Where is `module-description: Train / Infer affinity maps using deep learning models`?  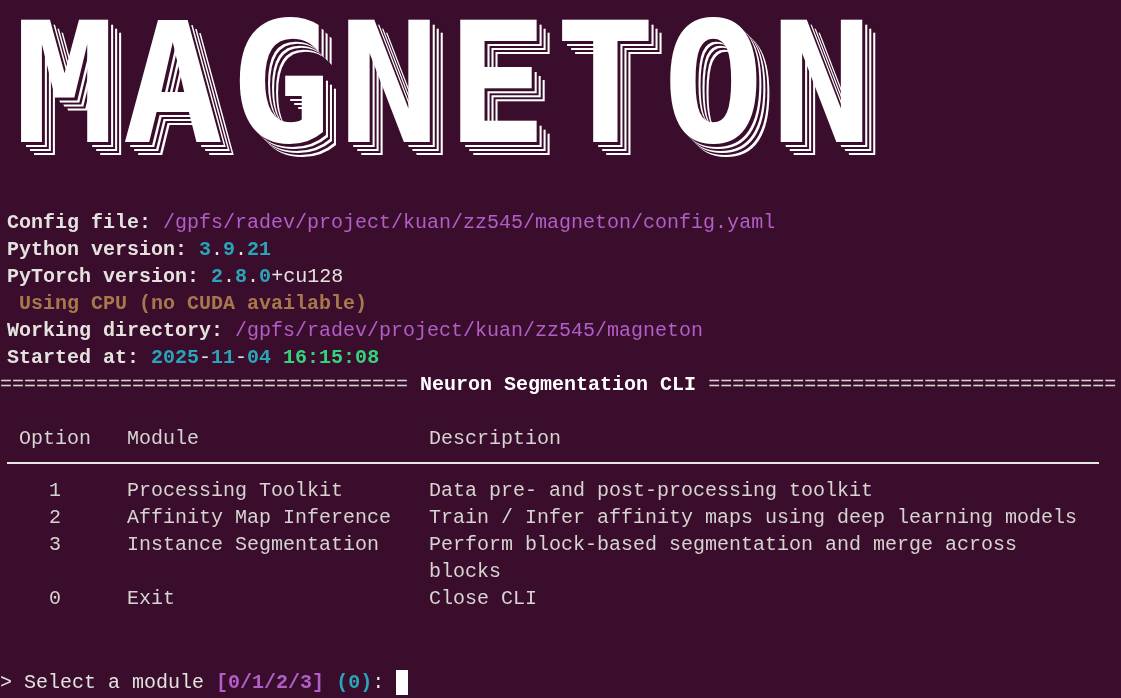 module-description: Train / Infer affinity maps using deep learning models is located at coordinates (754, 518).